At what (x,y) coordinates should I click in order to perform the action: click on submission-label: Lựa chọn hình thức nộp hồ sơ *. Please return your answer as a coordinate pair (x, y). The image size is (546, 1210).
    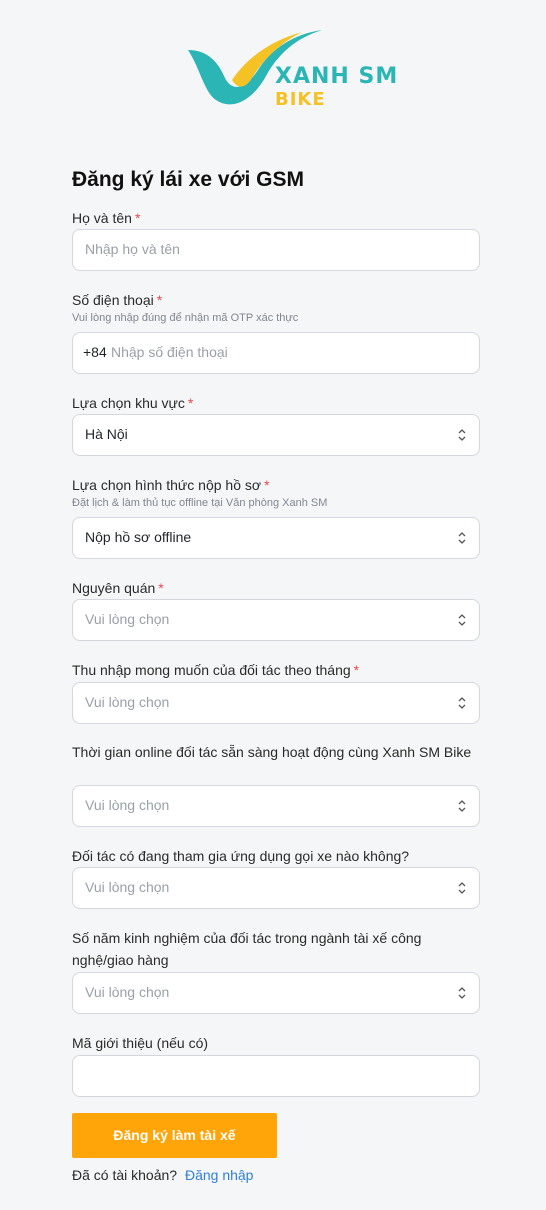
    Looking at the image, I should click on (171, 485).